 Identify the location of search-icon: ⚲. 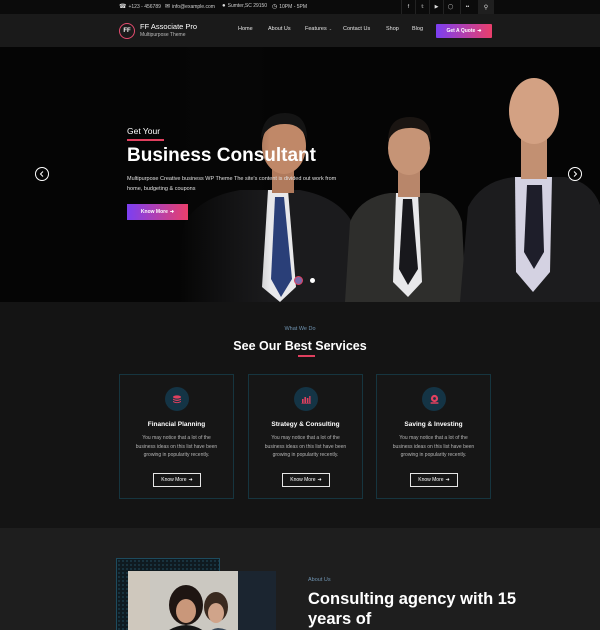
(486, 7).